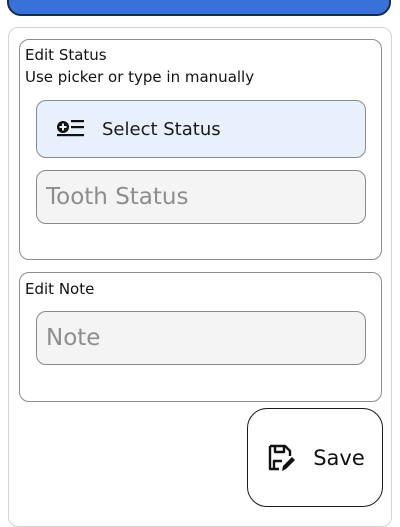 The image size is (400, 527). I want to click on edit-note-title: Edit Note, so click(60, 289).